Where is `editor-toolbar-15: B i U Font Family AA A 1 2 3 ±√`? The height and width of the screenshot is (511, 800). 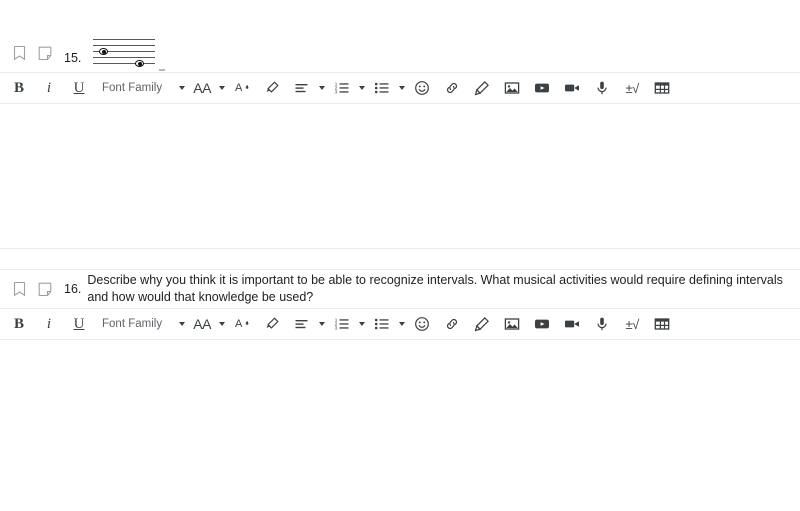
editor-toolbar-15: B i U Font Family AA A 1 2 3 ±√ is located at coordinates (400, 88).